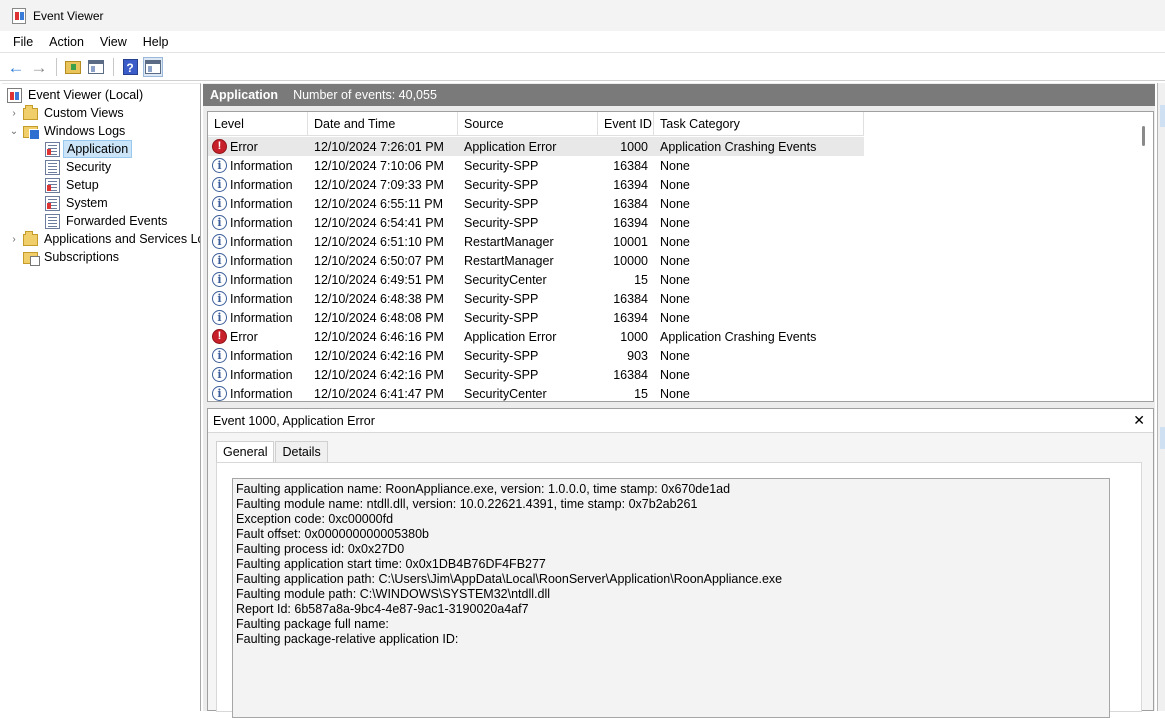 Image resolution: width=1165 pixels, height=718 pixels. I want to click on subscriptions-icon, so click(31, 259).